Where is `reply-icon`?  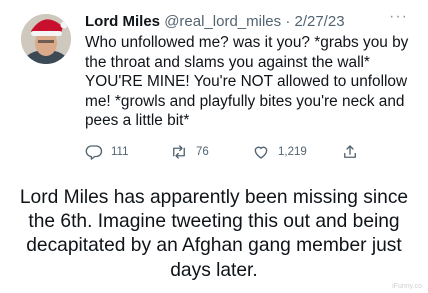
reply-icon is located at coordinates (94, 152).